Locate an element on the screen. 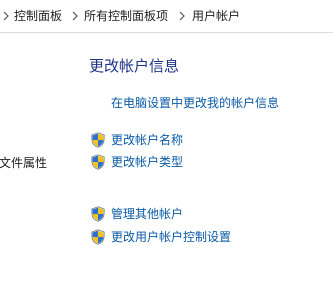  change-account-type-link: 更改帐户类型 is located at coordinates (147, 162).